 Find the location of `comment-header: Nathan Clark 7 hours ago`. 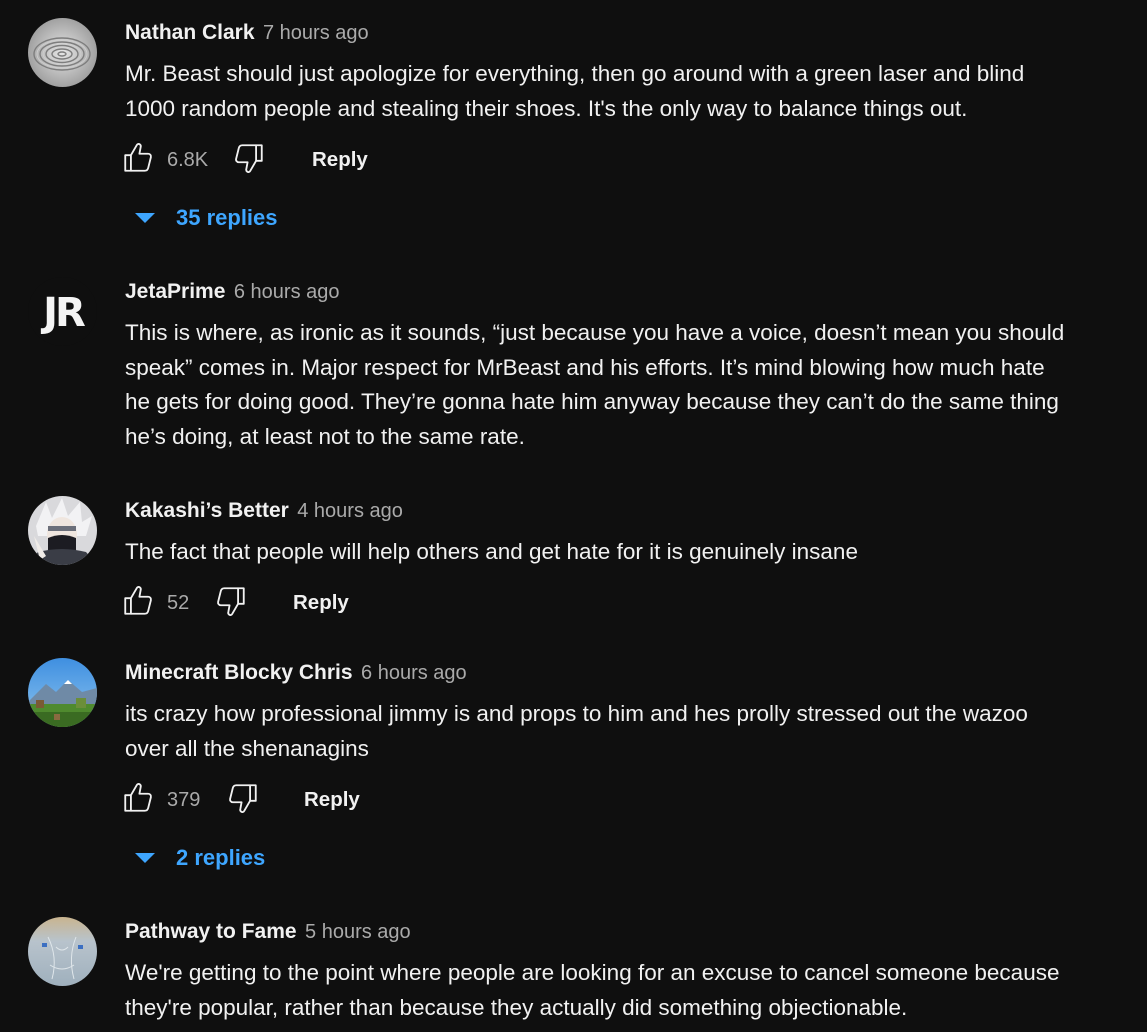

comment-header: Nathan Clark 7 hours ago is located at coordinates (247, 33).